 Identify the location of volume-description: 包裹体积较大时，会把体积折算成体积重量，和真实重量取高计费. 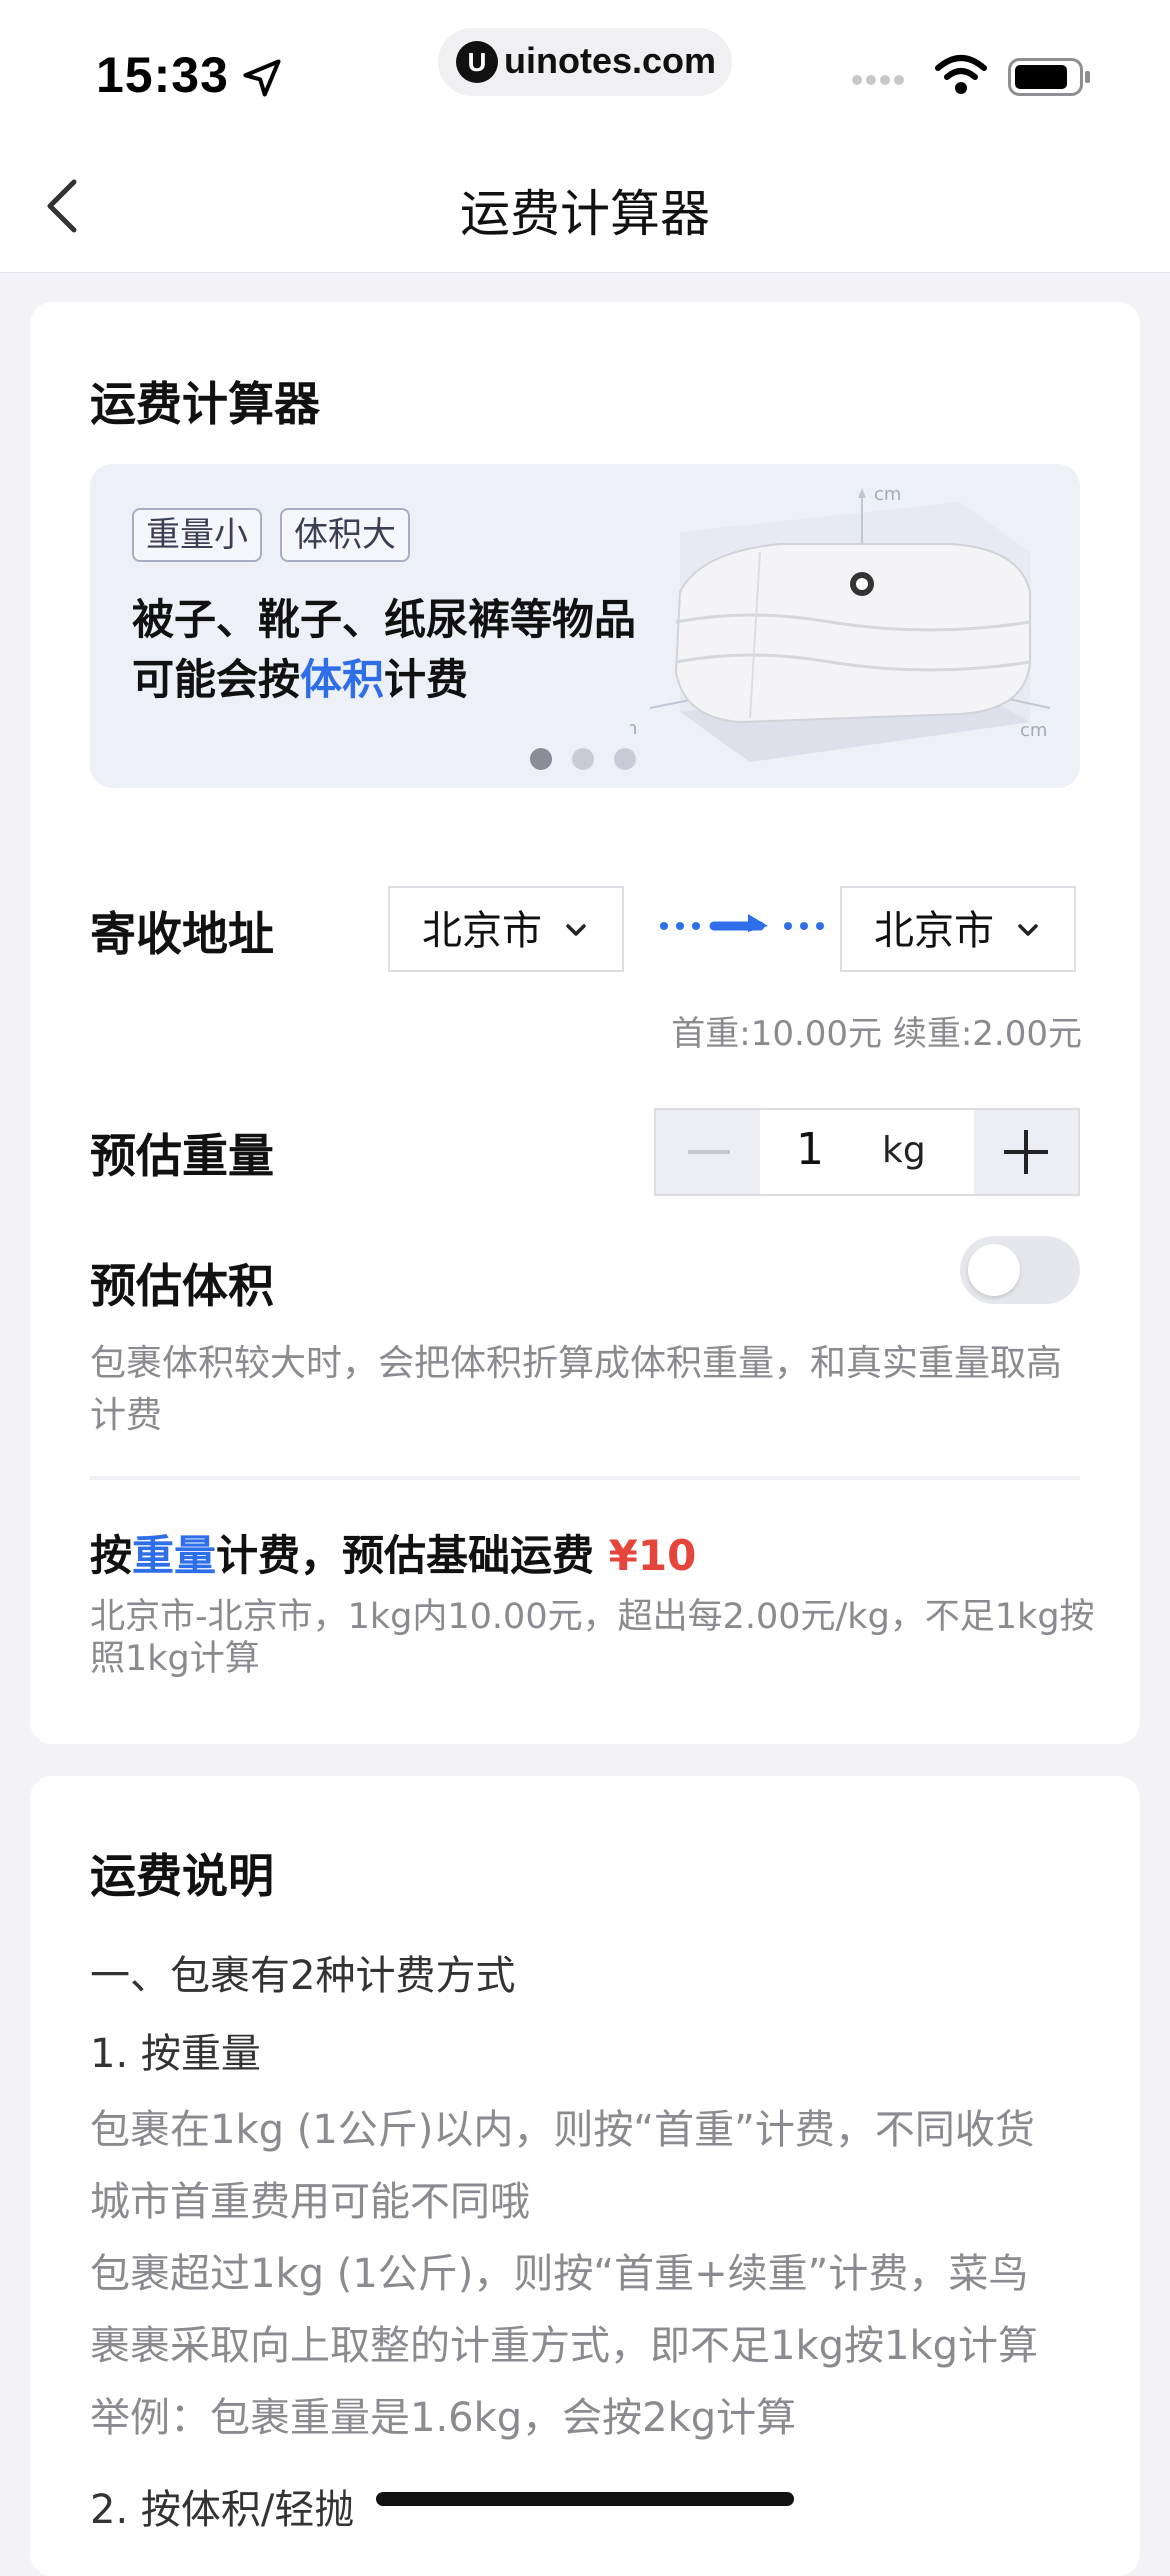
(576, 1389).